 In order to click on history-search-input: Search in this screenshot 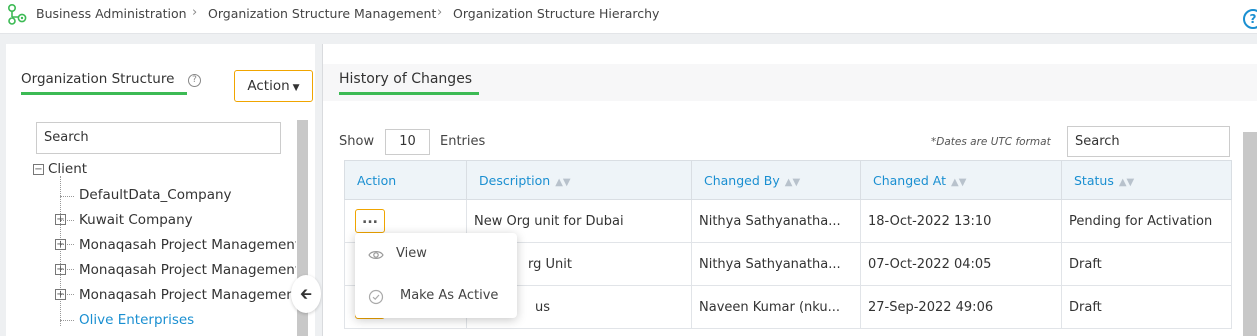, I will do `click(1148, 141)`.